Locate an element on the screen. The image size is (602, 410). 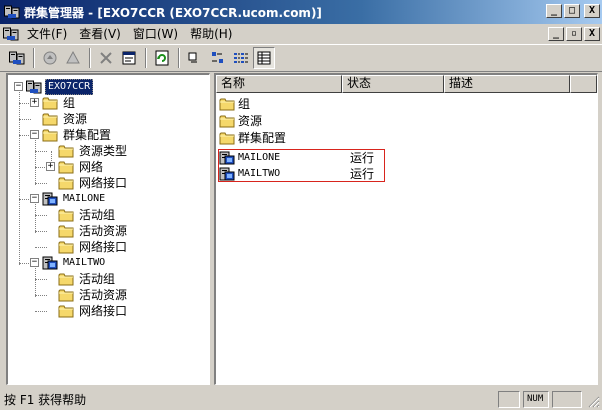
list-item-cluster-config: 群集配置 is located at coordinates (252, 137).